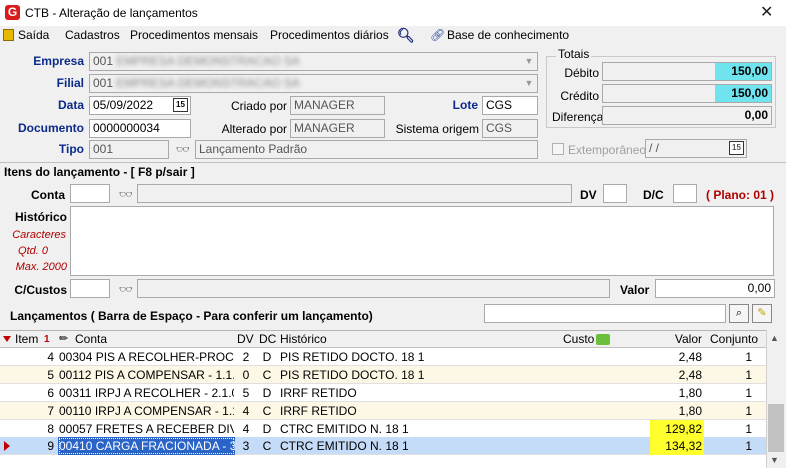 The image size is (786, 468). I want to click on search-button-icon: ⌕, so click(739, 313).